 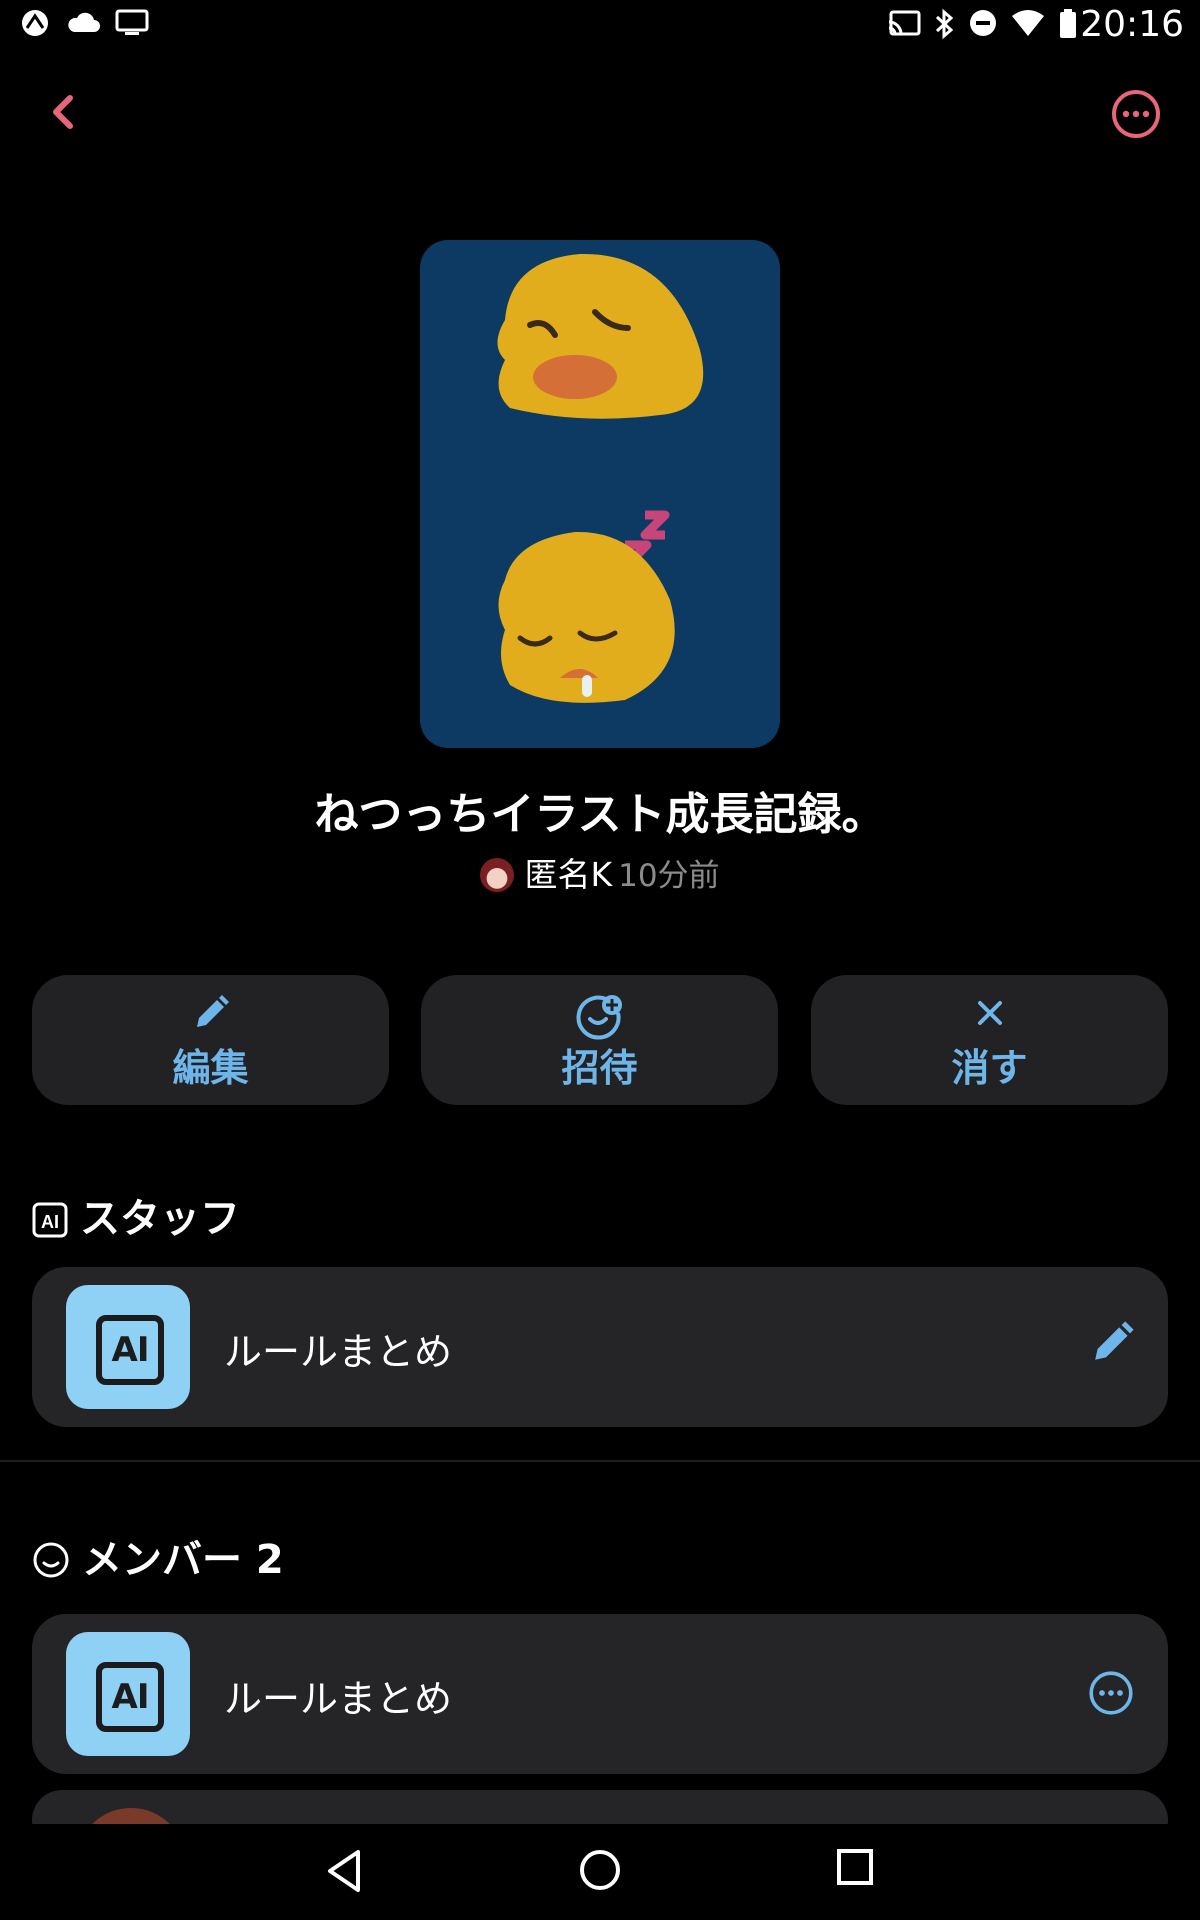 What do you see at coordinates (84, 22) in the screenshot?
I see `cloud-icon` at bounding box center [84, 22].